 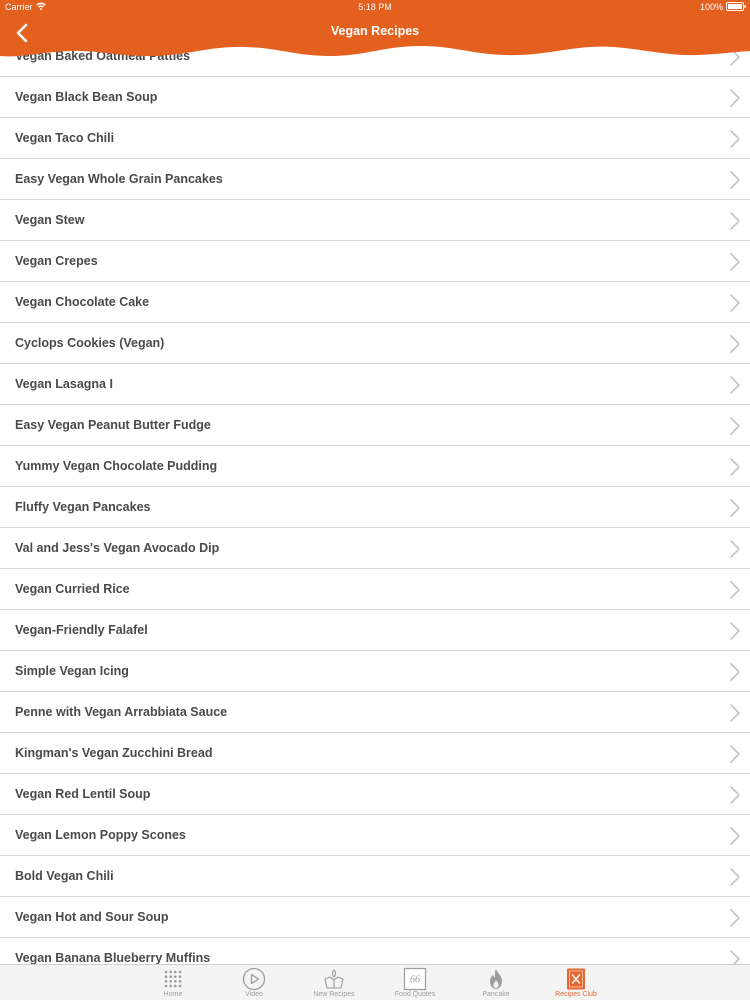 I want to click on tab-label-food-quotes: Food Quotes, so click(x=415, y=994).